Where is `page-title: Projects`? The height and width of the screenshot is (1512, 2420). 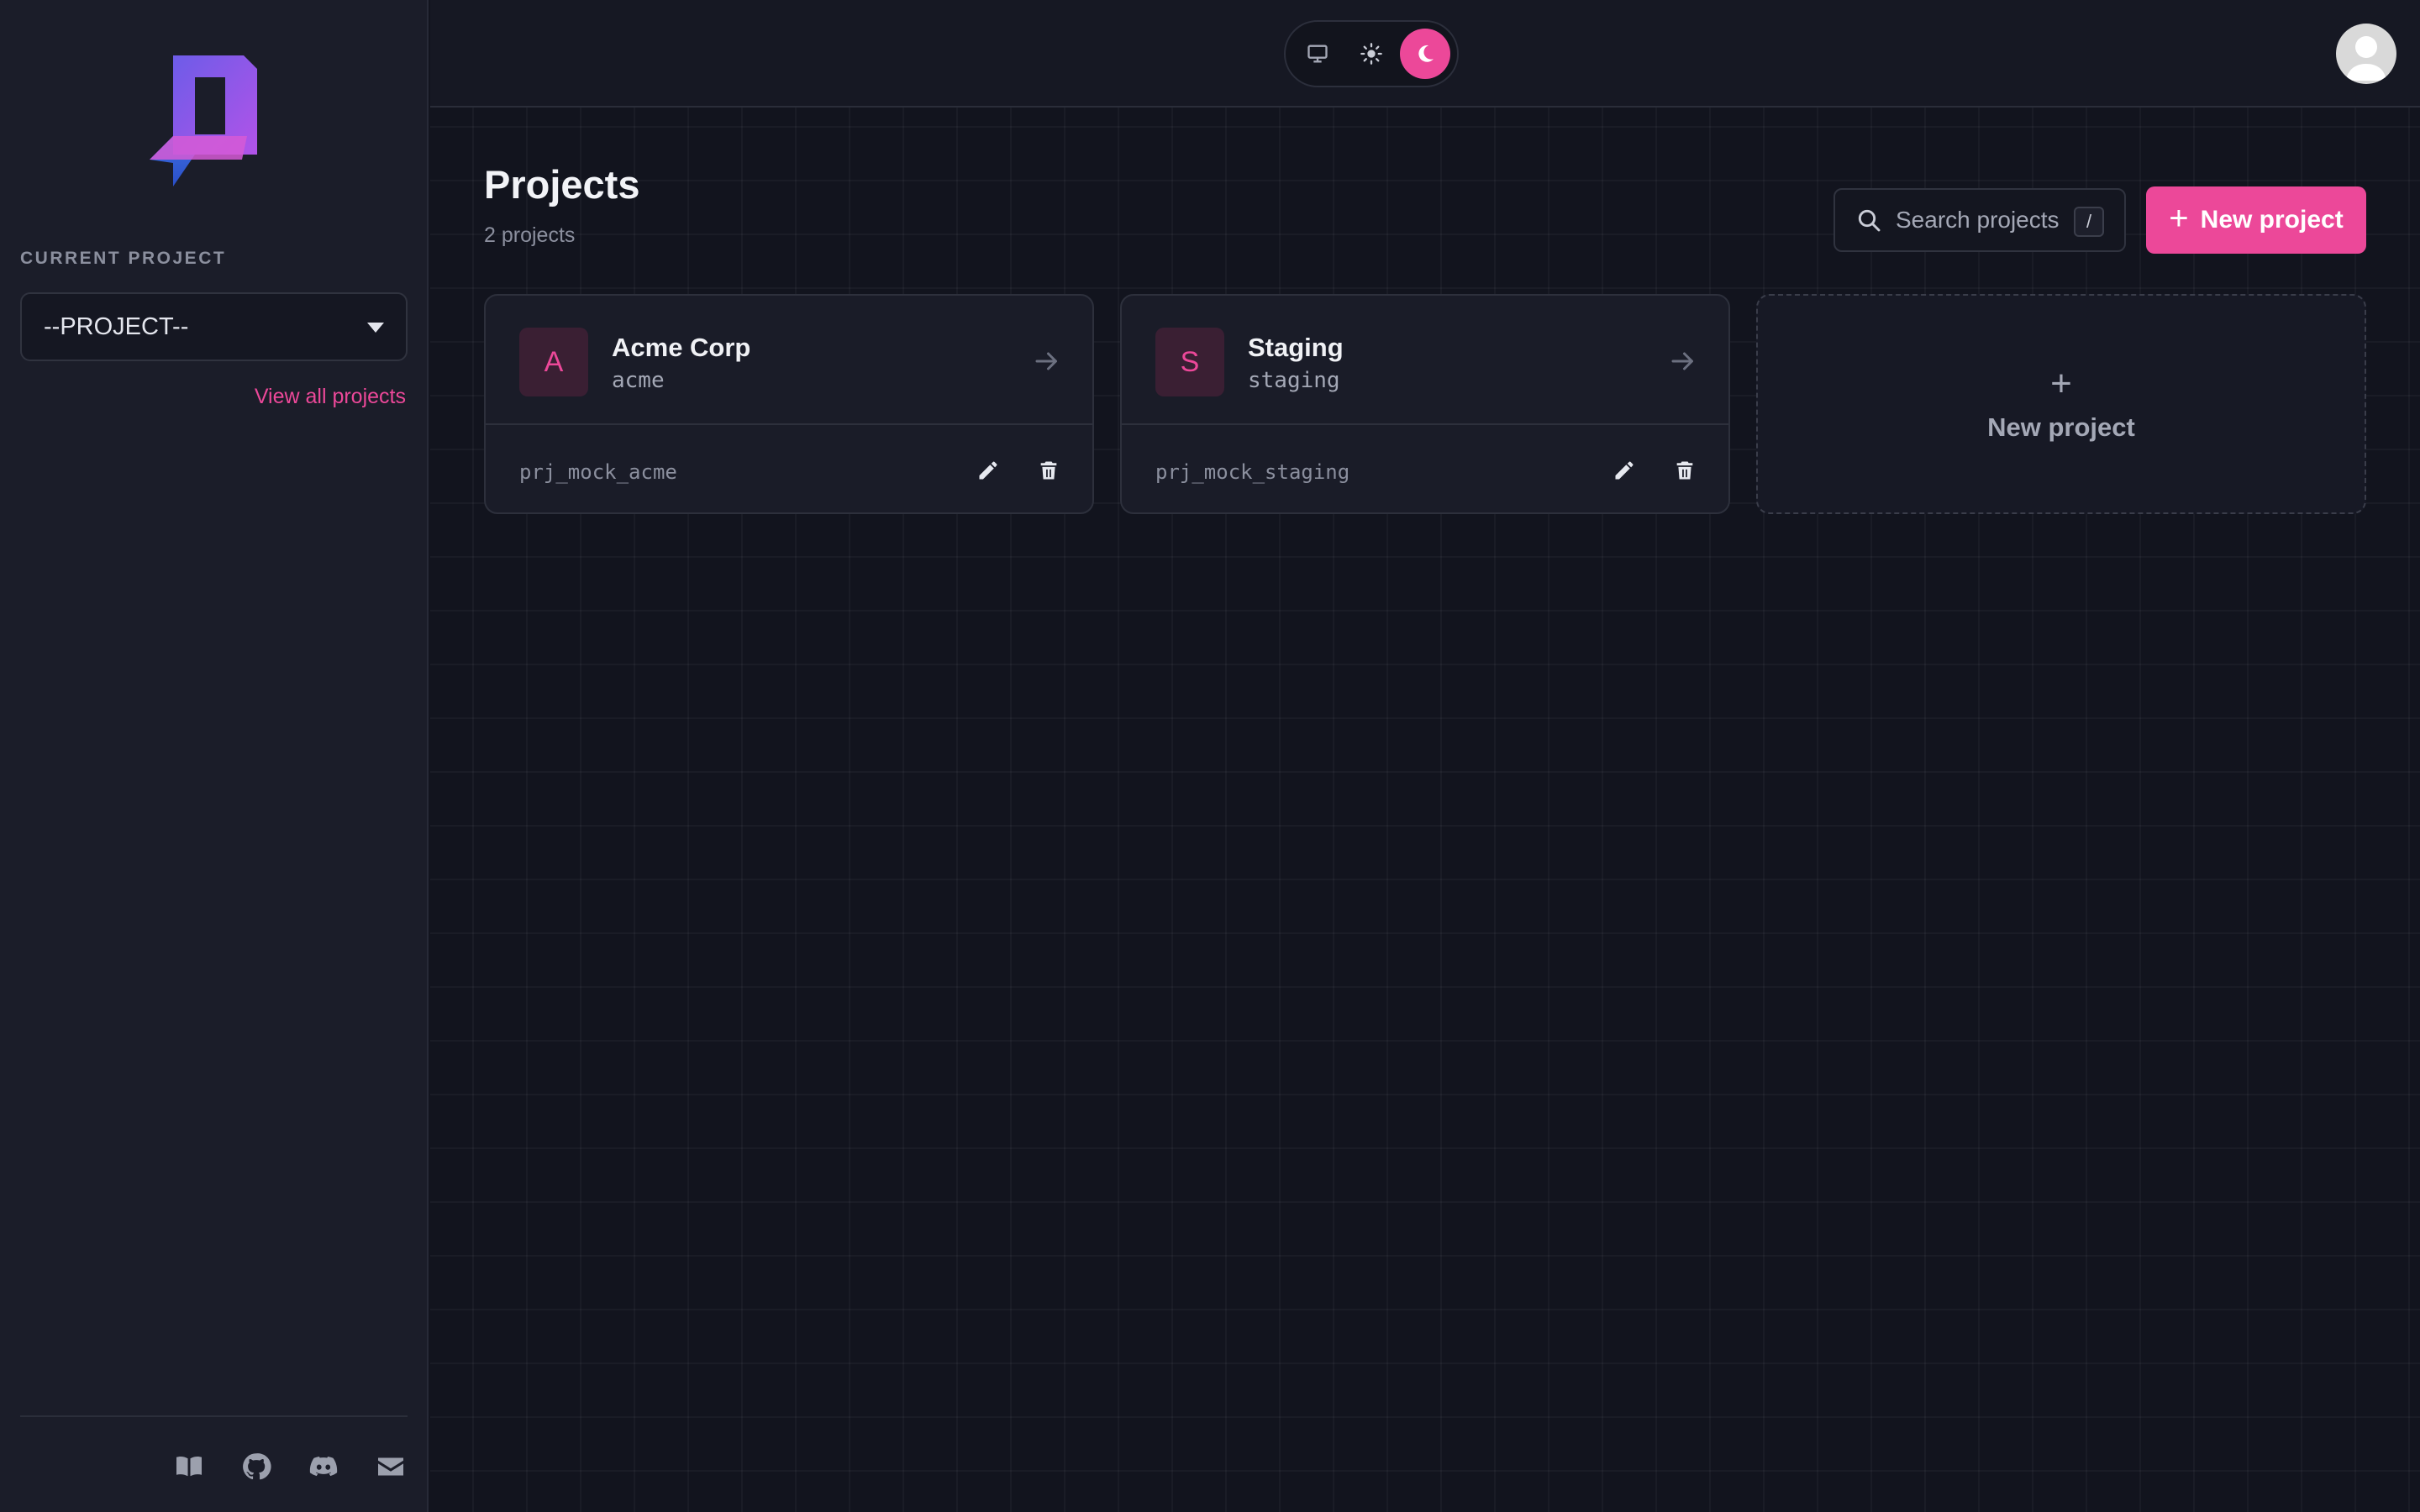 page-title: Projects is located at coordinates (562, 184).